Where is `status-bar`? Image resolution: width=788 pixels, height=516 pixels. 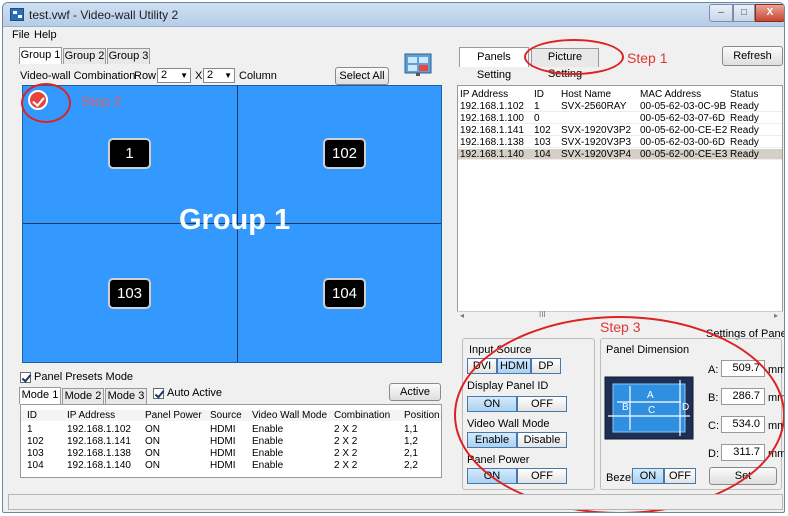 status-bar is located at coordinates (395, 502).